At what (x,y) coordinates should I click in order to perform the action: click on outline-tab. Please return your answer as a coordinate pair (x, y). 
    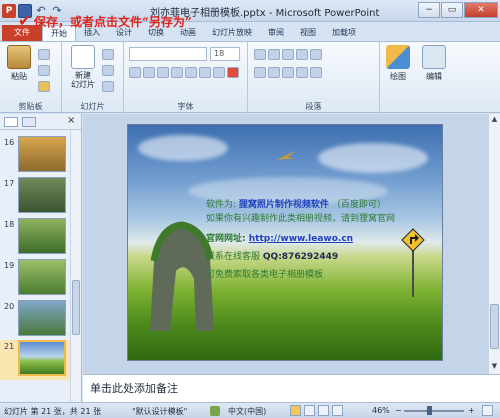
    Looking at the image, I should click on (29, 122).